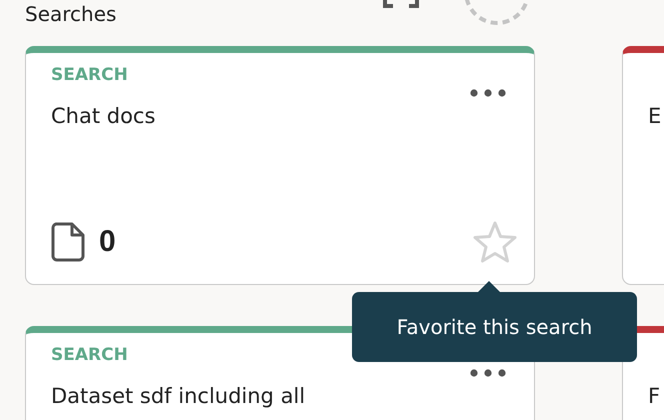 This screenshot has height=420, width=664. I want to click on bracket-icon, so click(401, 4).